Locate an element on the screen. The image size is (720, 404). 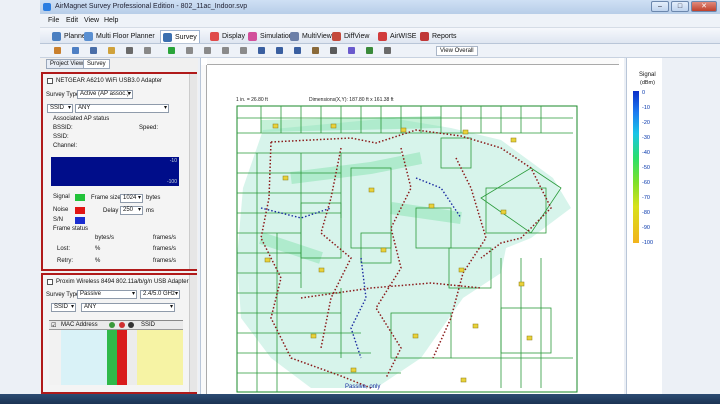
tab-diffview: DiffView is located at coordinates (350, 36).